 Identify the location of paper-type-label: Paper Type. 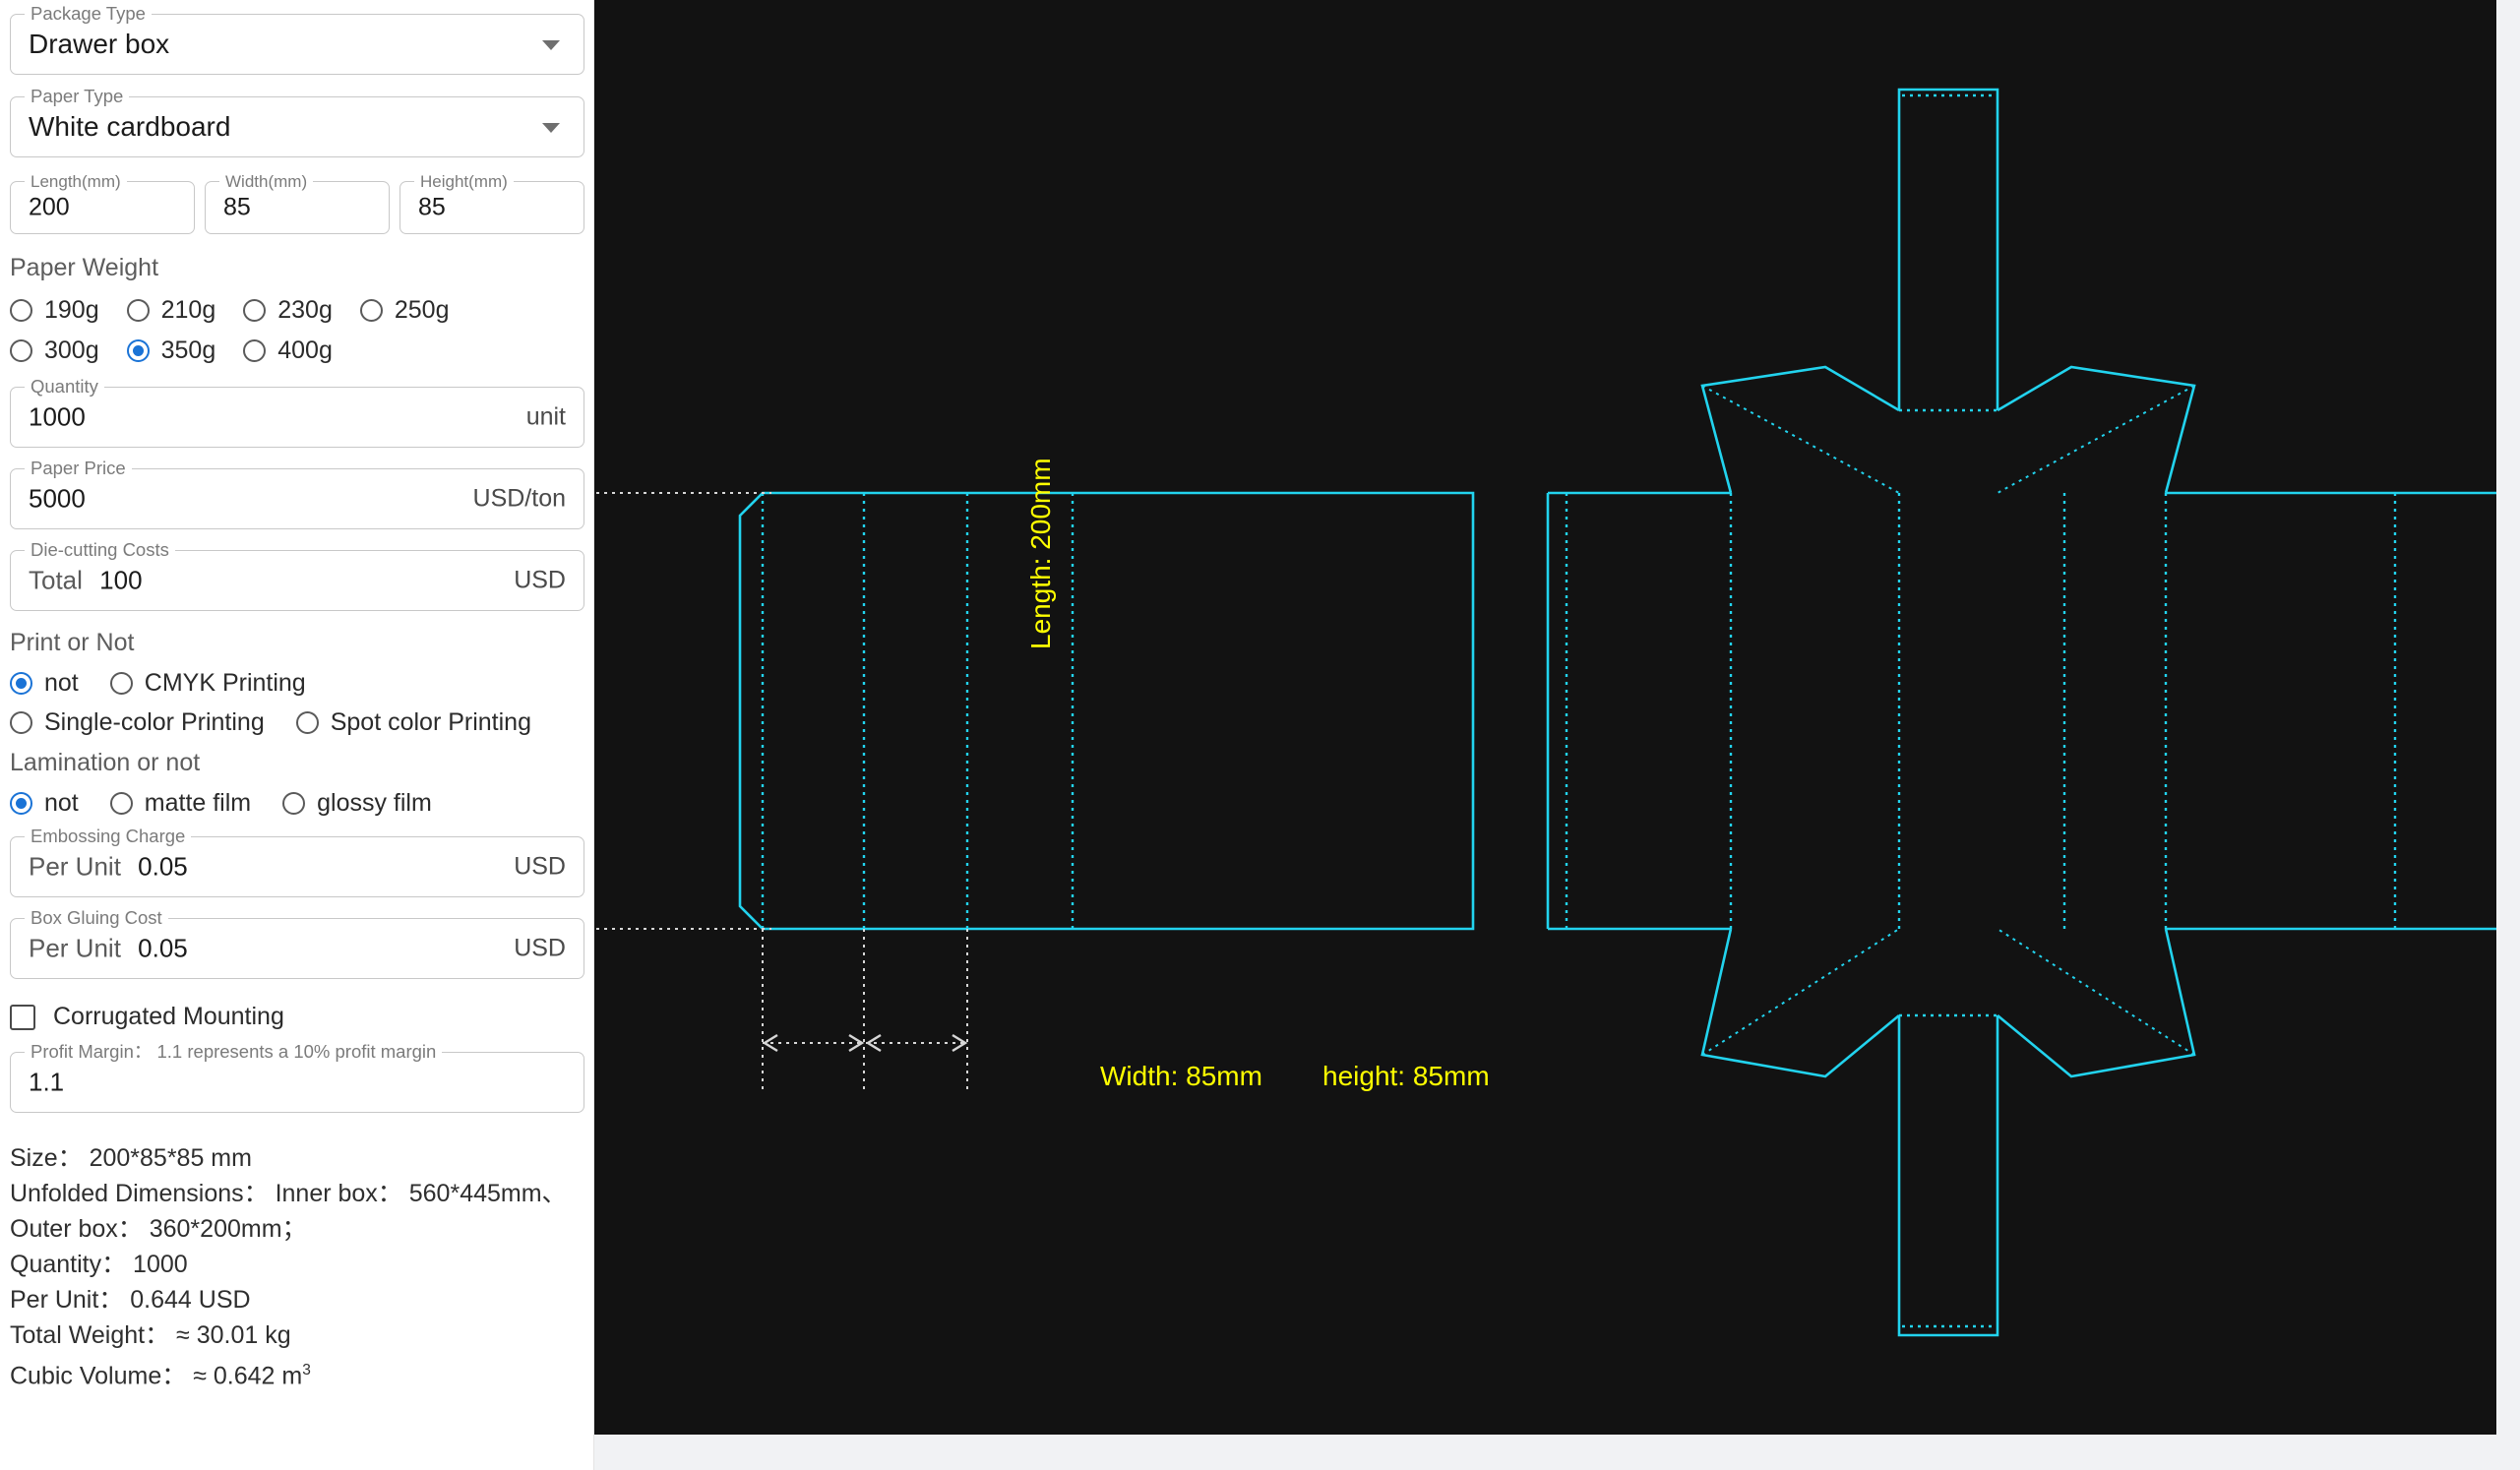
(77, 96).